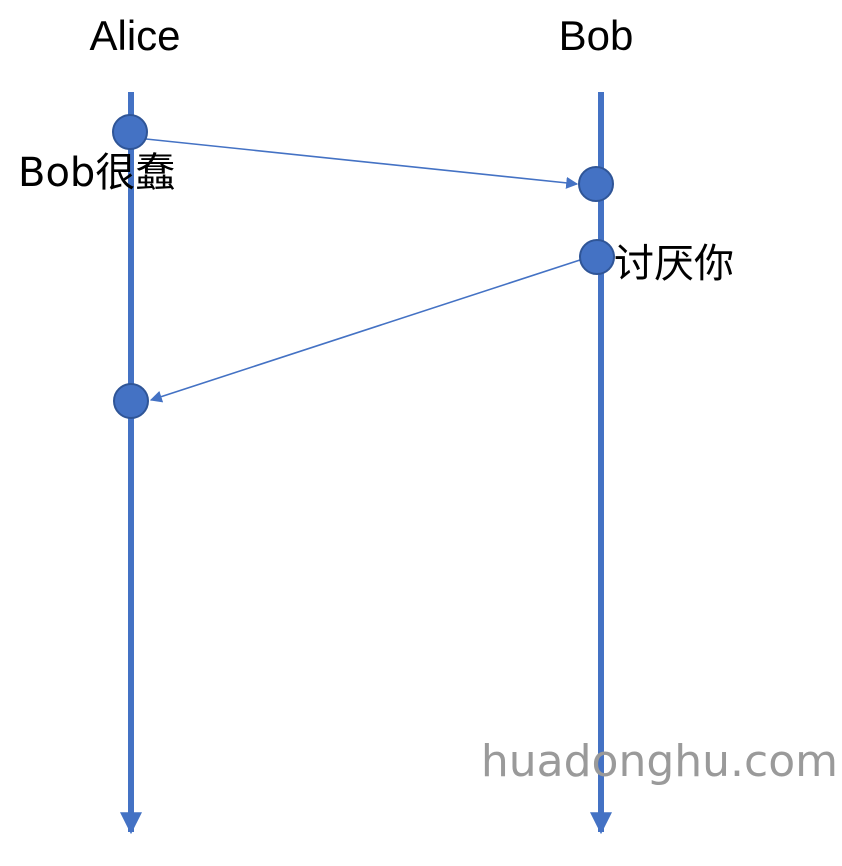  Describe the element at coordinates (659, 761) in the screenshot. I see `watermark-text: huadonghu.com` at that location.